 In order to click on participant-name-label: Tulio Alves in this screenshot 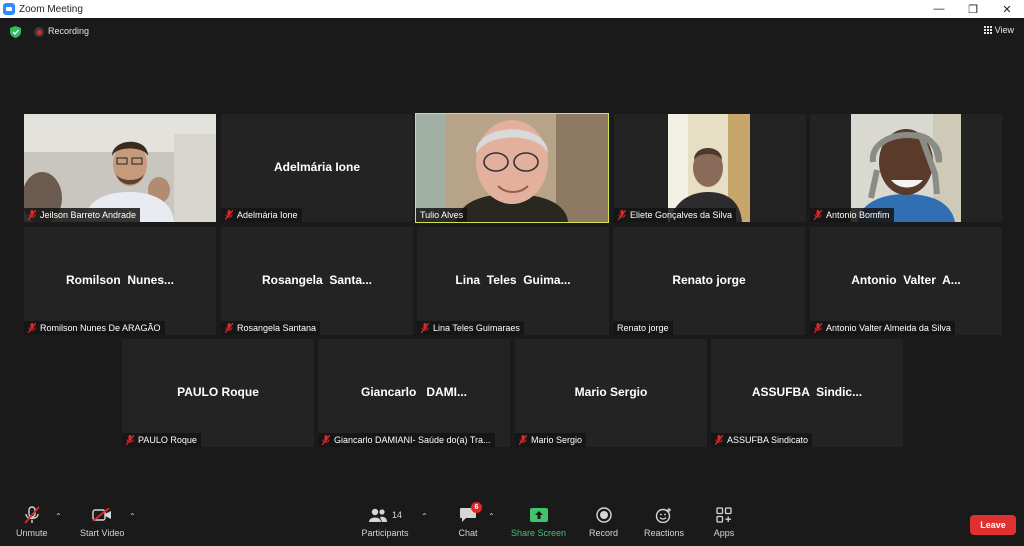, I will do `click(442, 215)`.